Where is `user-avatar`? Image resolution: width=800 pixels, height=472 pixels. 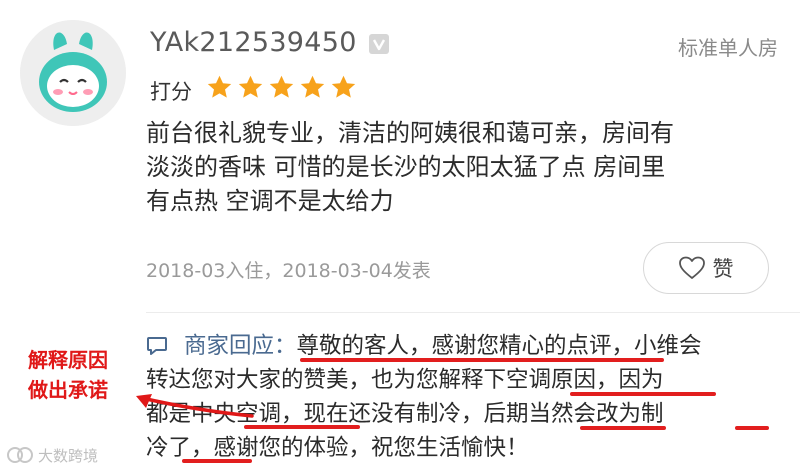
user-avatar is located at coordinates (73, 73).